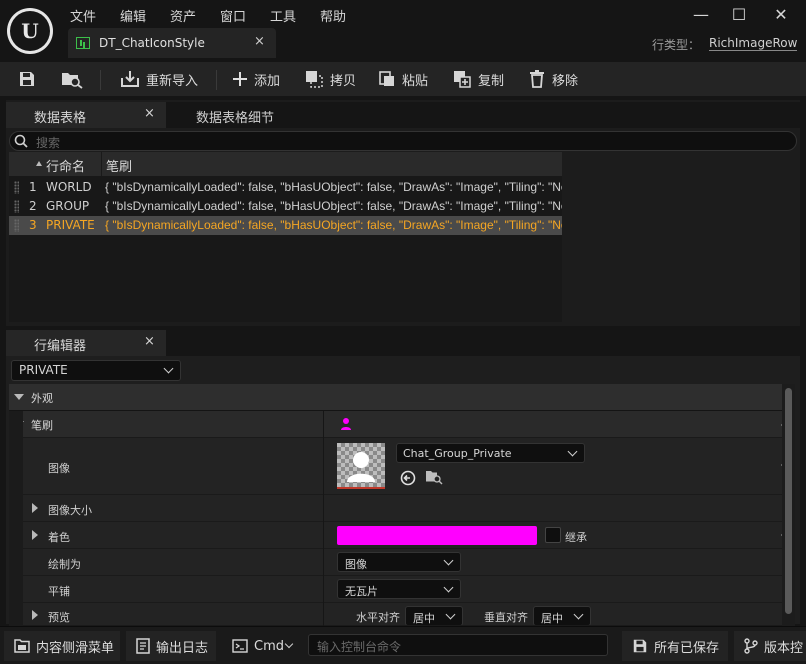 Image resolution: width=806 pixels, height=664 pixels. Describe the element at coordinates (33, 206) in the screenshot. I see `row-number: 2` at that location.